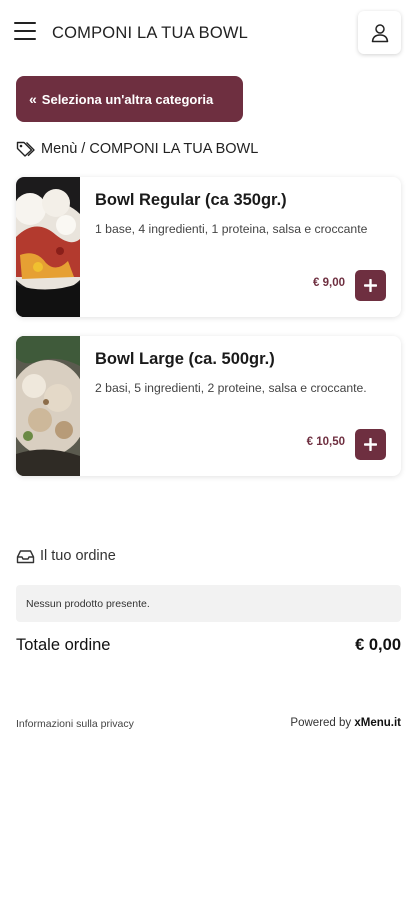 This screenshot has height=900, width=415. Describe the element at coordinates (25, 149) in the screenshot. I see `tags-icon` at that location.